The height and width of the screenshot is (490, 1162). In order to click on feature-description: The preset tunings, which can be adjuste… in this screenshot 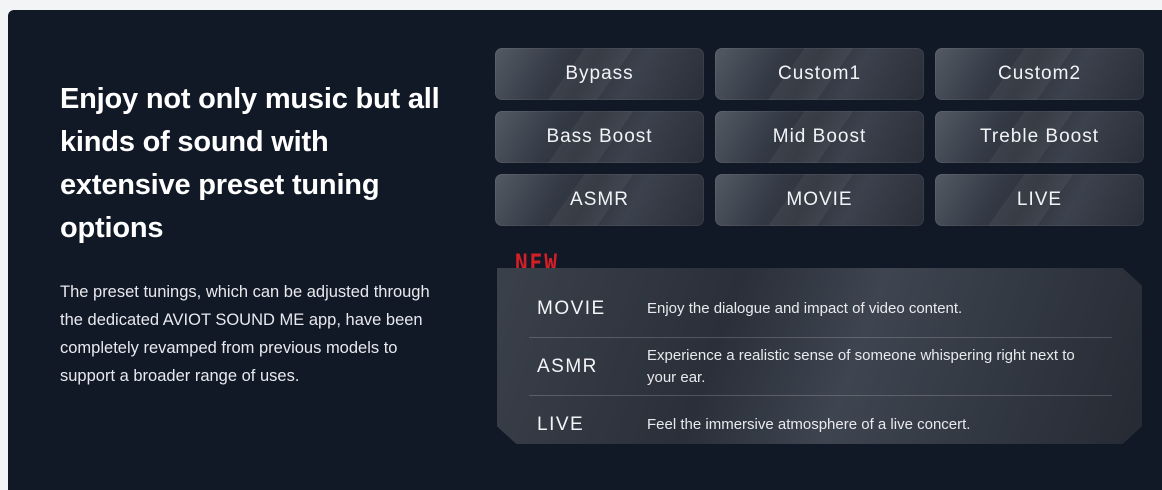, I will do `click(245, 334)`.